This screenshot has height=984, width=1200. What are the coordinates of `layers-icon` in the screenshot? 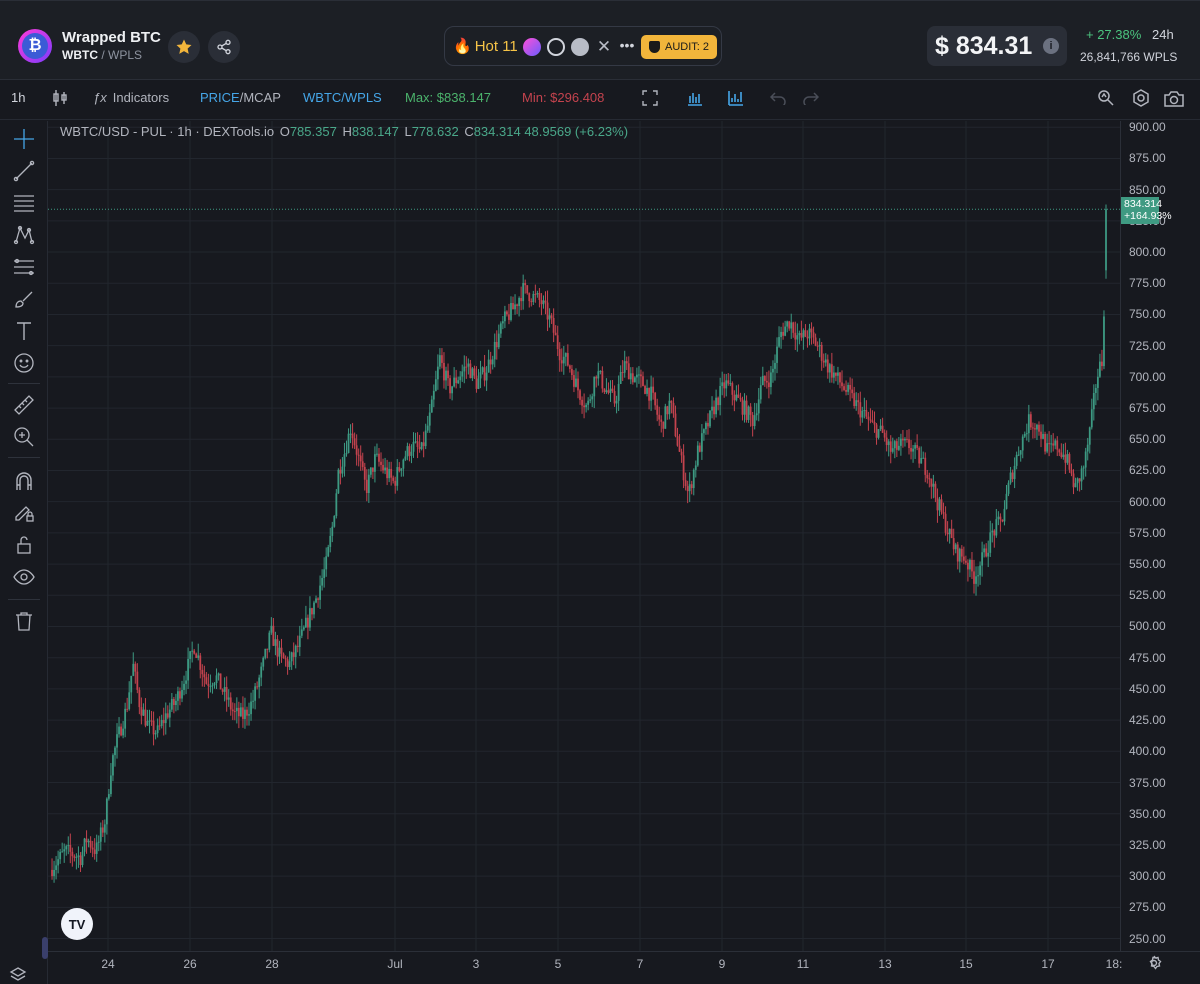 It's located at (18, 973).